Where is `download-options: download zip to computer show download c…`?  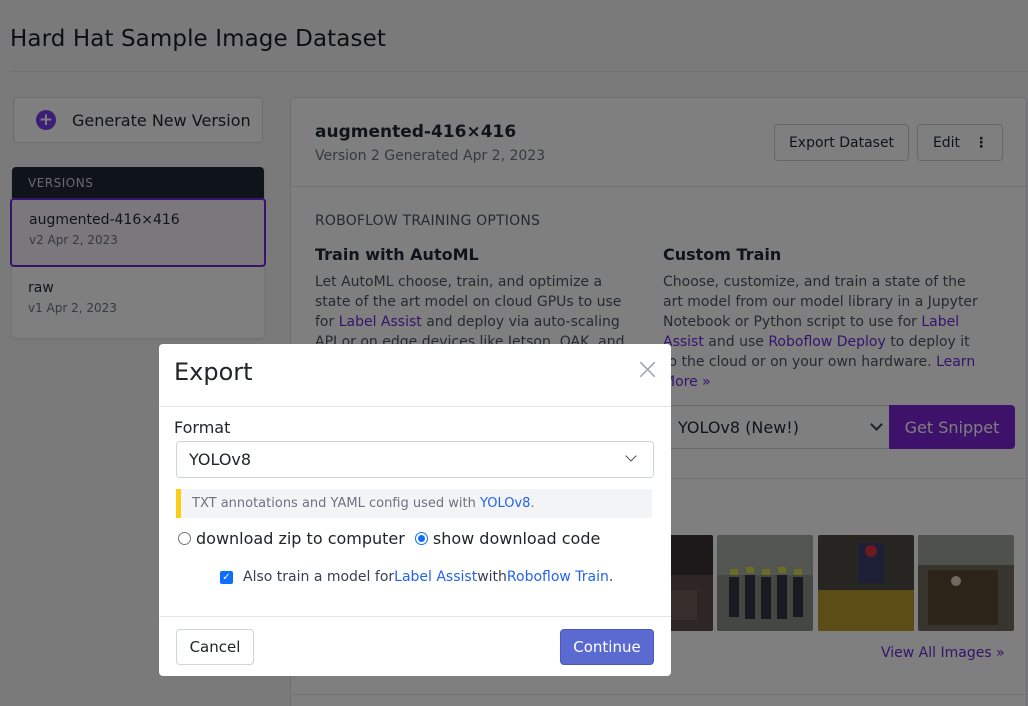 download-options: download zip to computer show download c… is located at coordinates (389, 538).